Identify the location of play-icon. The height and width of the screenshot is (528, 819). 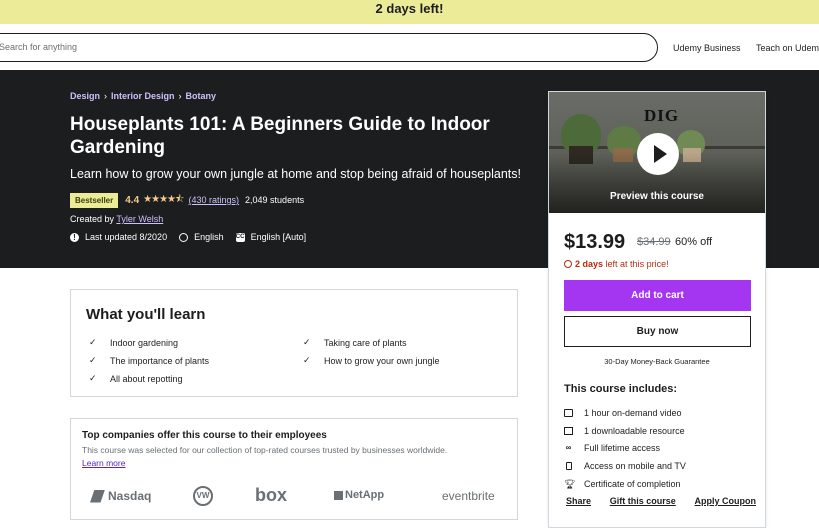
(658, 154).